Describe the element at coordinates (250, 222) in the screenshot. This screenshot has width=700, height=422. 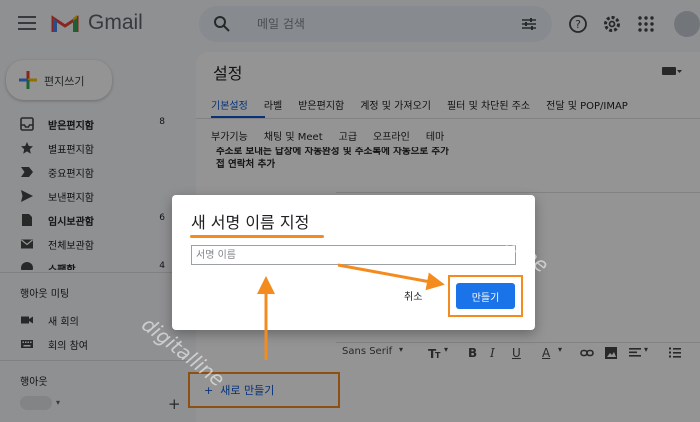
I see `dialog-title: 새 서명 이름 지정` at that location.